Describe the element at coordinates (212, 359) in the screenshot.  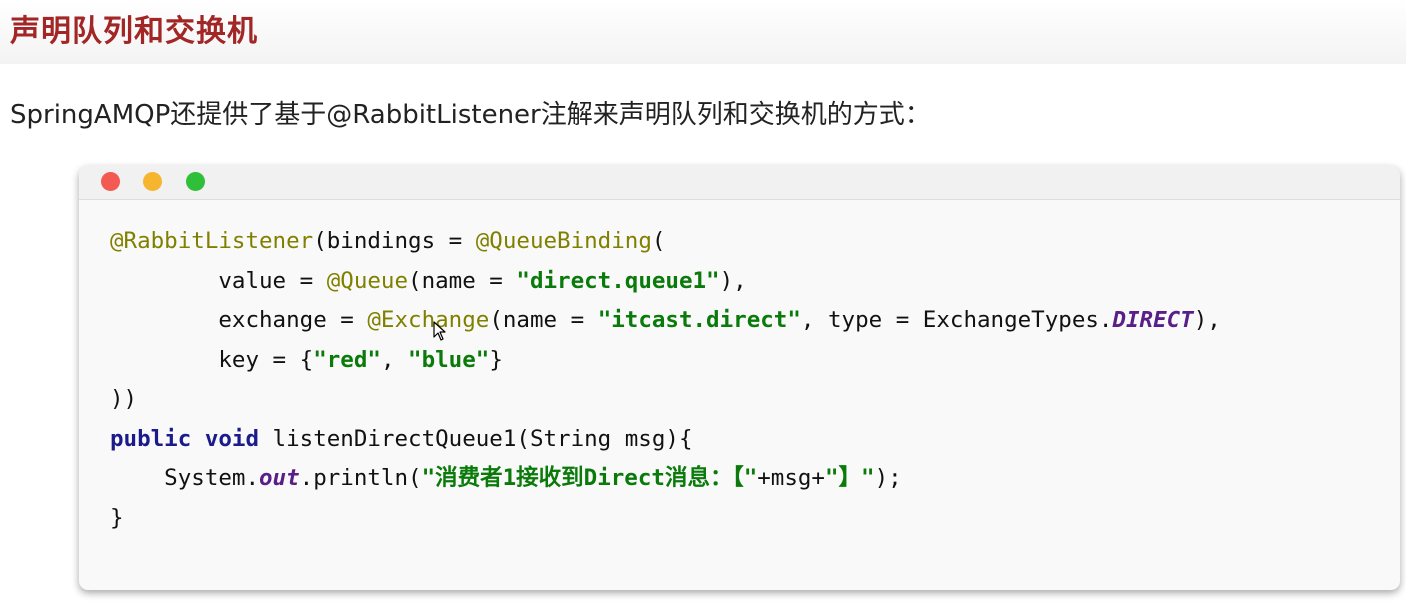
I see `code-text: key = {` at that location.